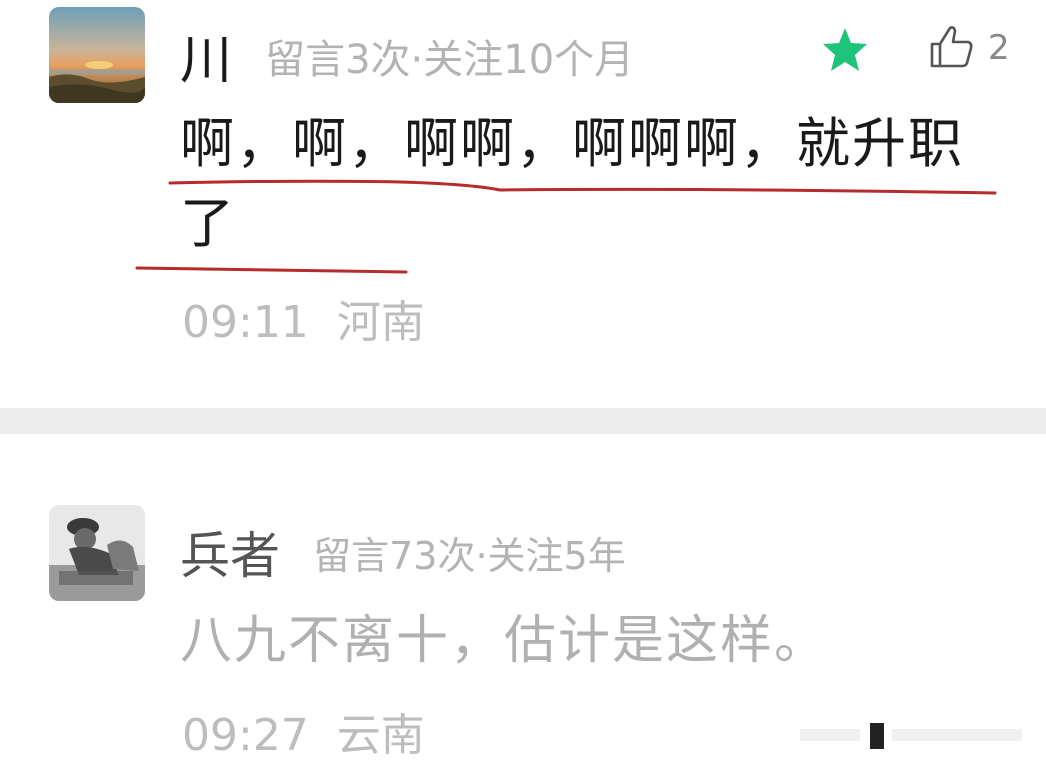 The width and height of the screenshot is (1046, 769). What do you see at coordinates (380, 322) in the screenshot?
I see `comment-location: 河南` at bounding box center [380, 322].